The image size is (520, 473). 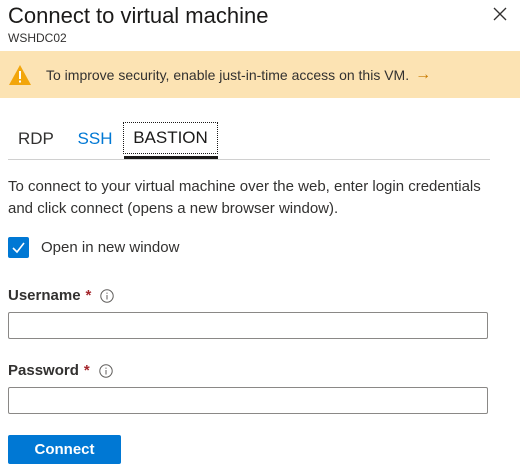 What do you see at coordinates (110, 247) in the screenshot?
I see `checkbox-label: Open in new window` at bounding box center [110, 247].